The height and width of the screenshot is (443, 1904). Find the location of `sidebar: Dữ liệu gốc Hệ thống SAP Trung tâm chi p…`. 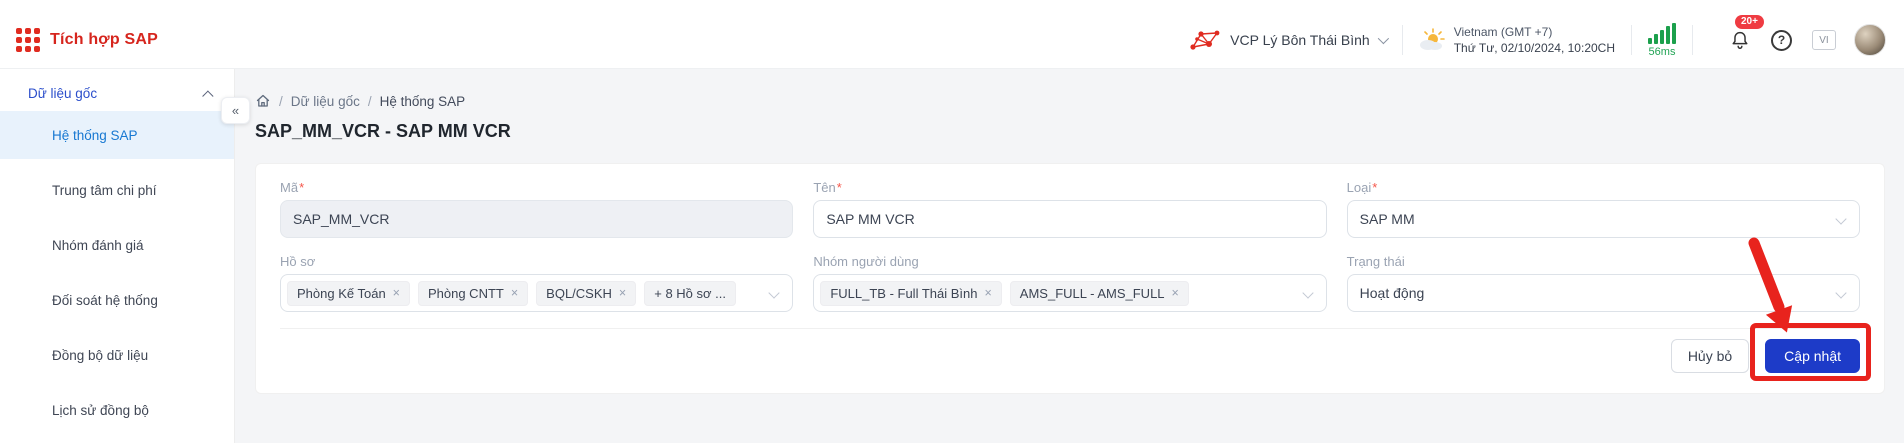

sidebar: Dữ liệu gốc Hệ thống SAP Trung tâm chi p… is located at coordinates (117, 256).